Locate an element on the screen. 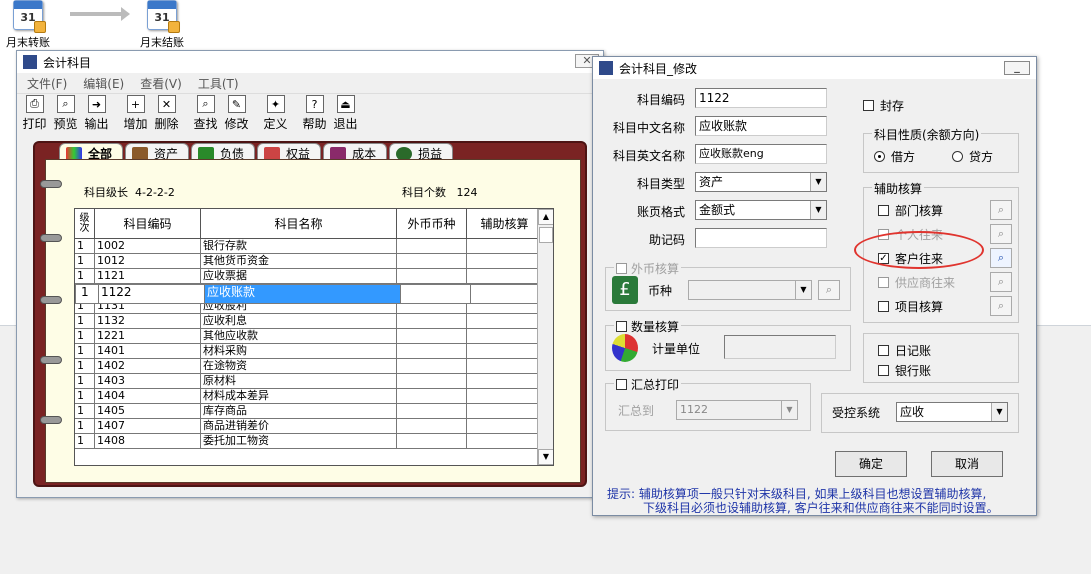 The image size is (1091, 574). table-row: 1 1002 银行存款 is located at coordinates (314, 246).